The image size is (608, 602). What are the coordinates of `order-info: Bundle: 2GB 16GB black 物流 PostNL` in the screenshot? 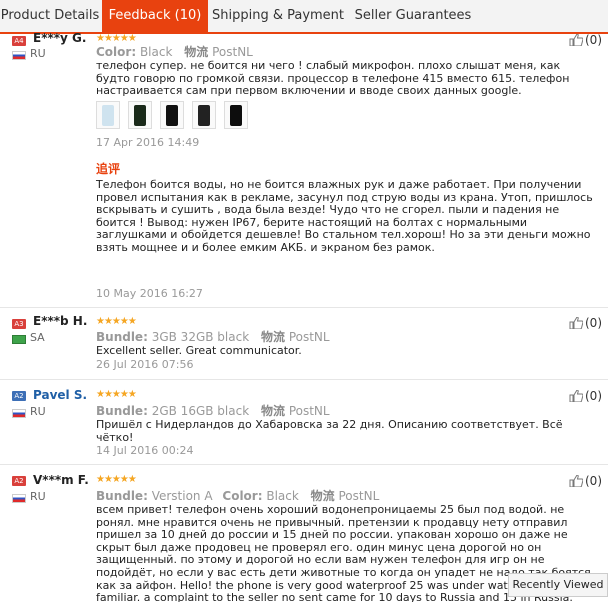 It's located at (213, 410).